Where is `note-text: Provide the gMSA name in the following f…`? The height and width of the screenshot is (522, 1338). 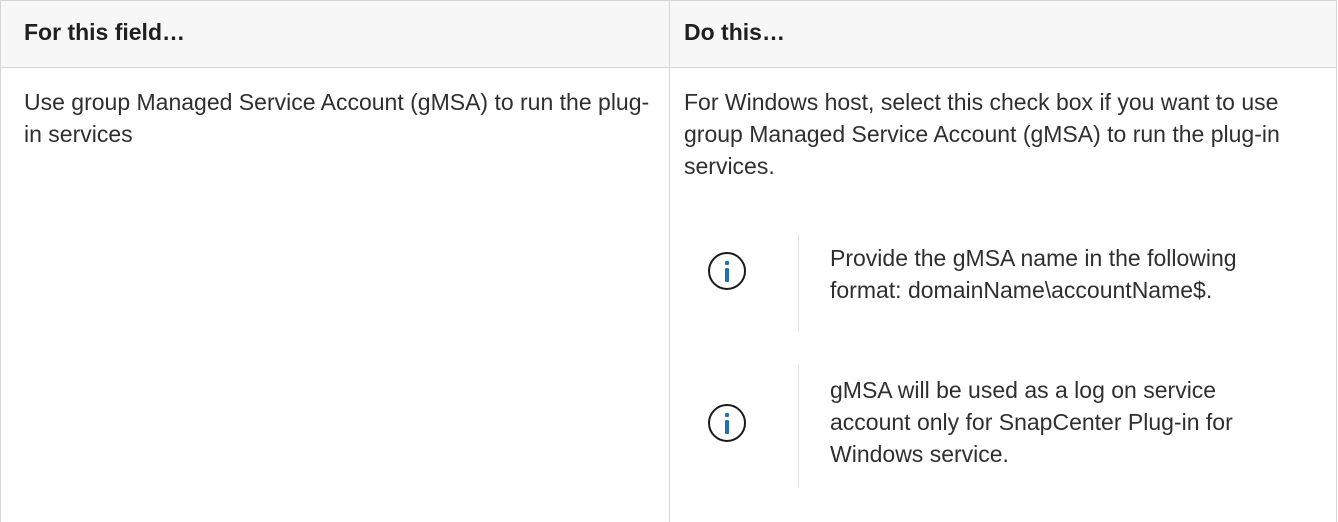 note-text: Provide the gMSA name in the following f… is located at coordinates (1033, 274).